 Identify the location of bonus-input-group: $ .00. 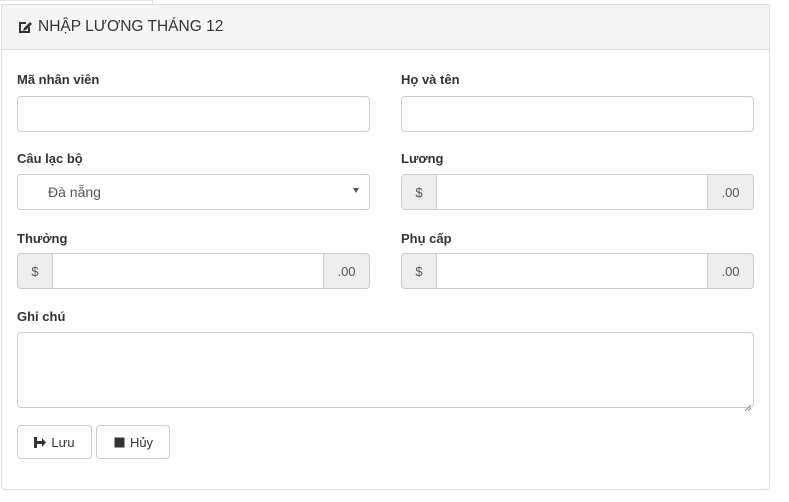
(193, 271).